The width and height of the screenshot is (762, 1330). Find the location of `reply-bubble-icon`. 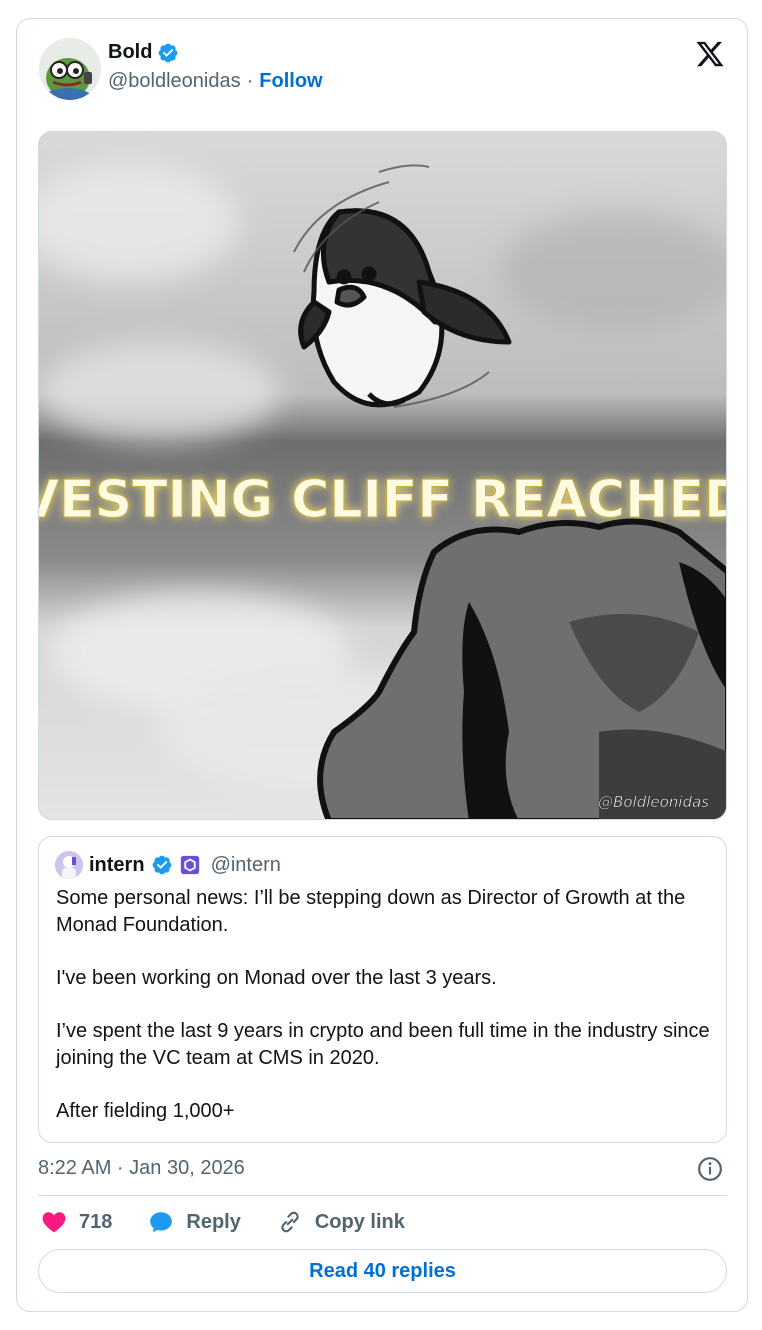

reply-bubble-icon is located at coordinates (161, 1222).